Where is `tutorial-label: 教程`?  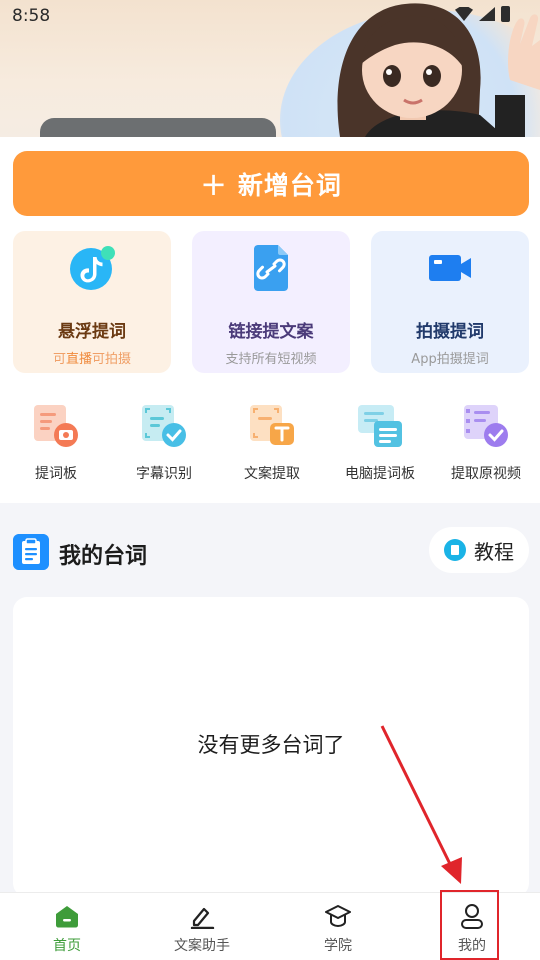
tutorial-label: 教程 is located at coordinates (494, 551).